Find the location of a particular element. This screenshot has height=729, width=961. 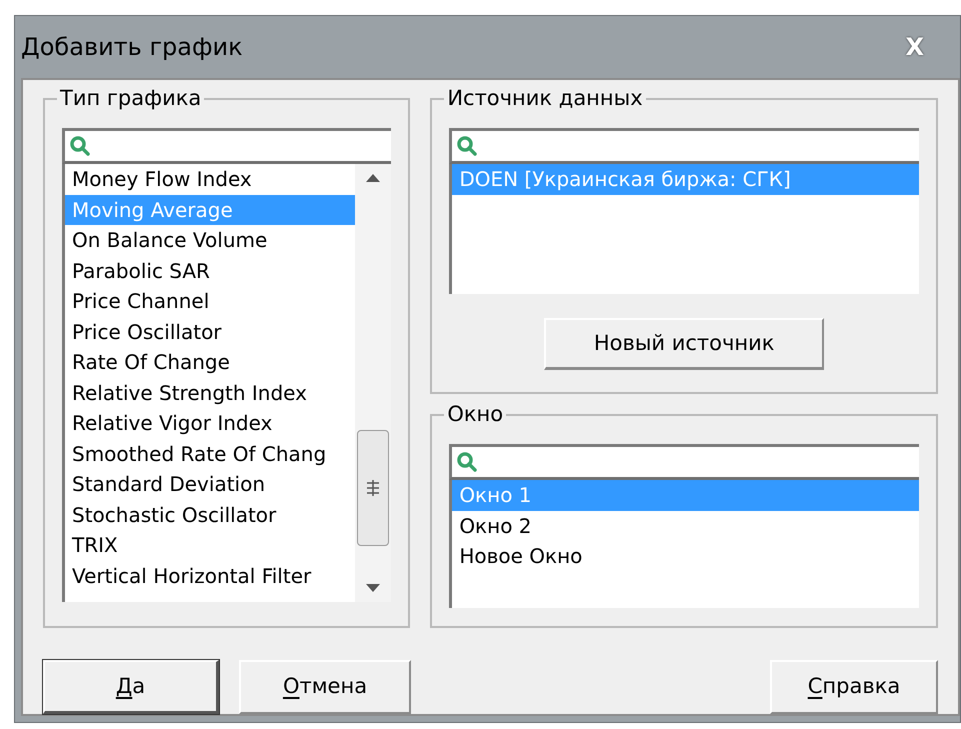

list-item: Окно 2 is located at coordinates (685, 525).